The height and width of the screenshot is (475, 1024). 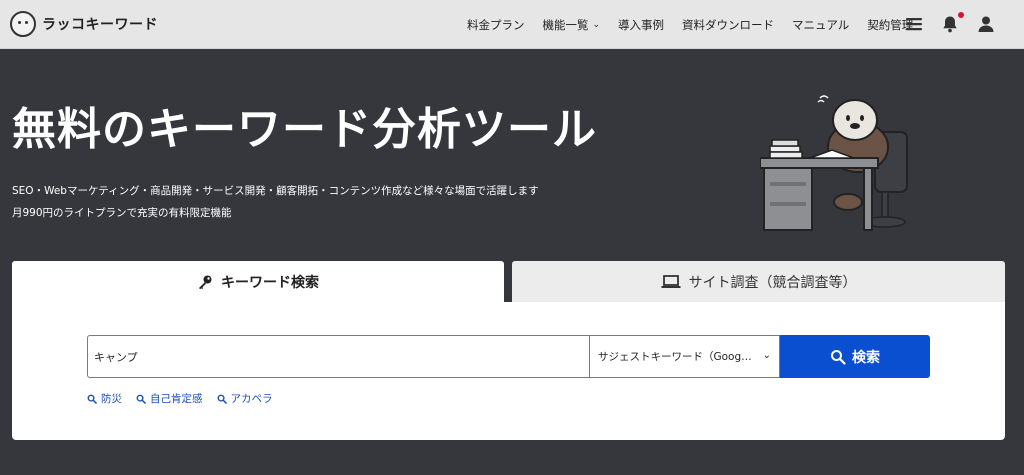 I want to click on nav-download: 資料ダウンロード, so click(x=728, y=25).